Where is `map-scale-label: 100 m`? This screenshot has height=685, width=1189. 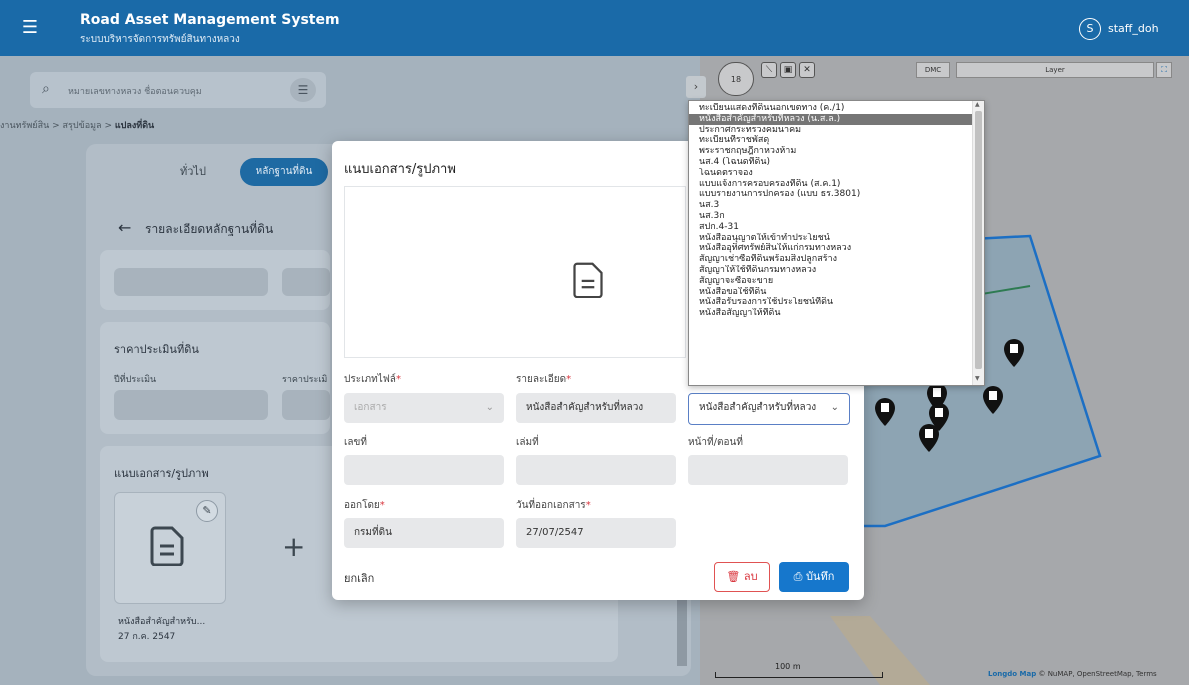
map-scale-label: 100 m is located at coordinates (788, 666).